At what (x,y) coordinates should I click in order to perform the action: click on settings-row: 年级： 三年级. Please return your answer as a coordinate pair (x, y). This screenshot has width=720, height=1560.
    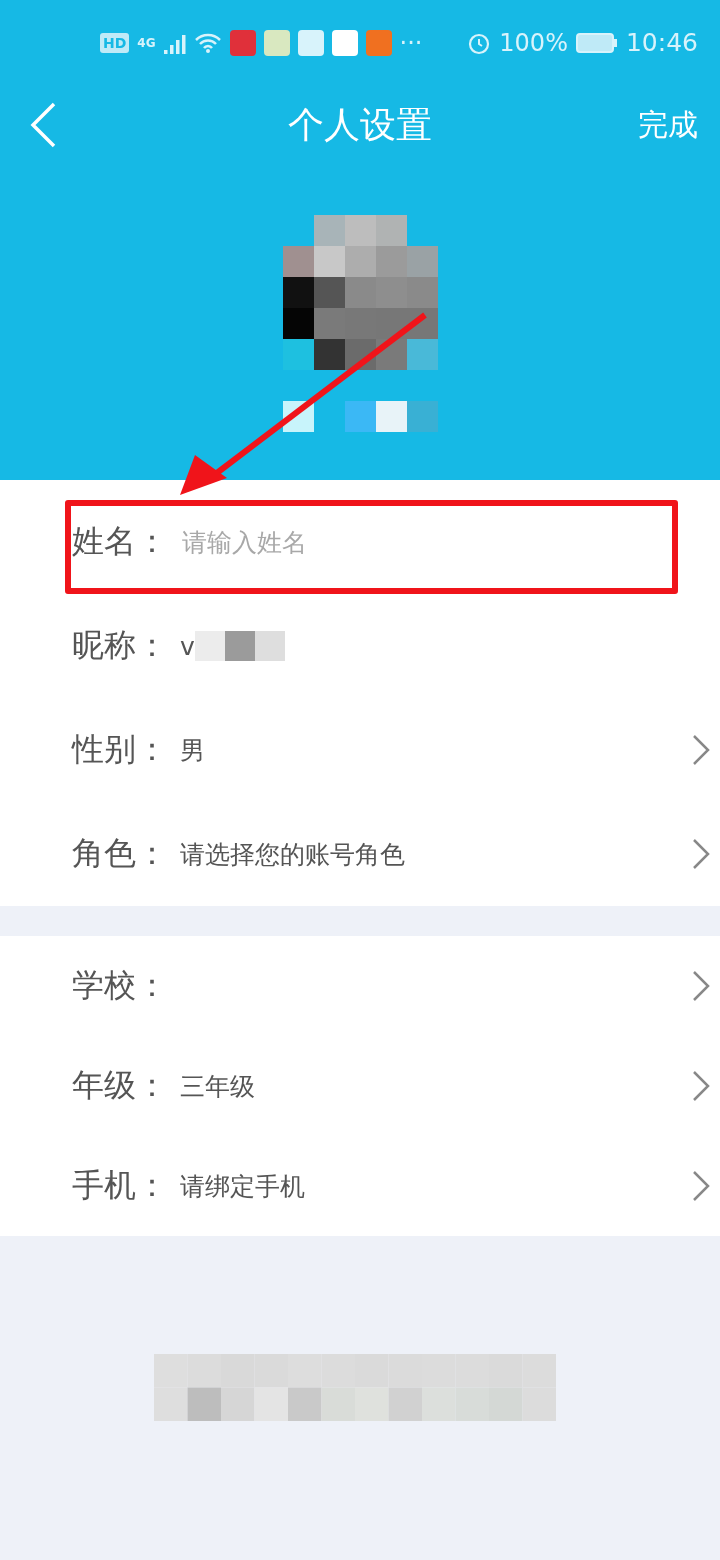
    Looking at the image, I should click on (360, 1086).